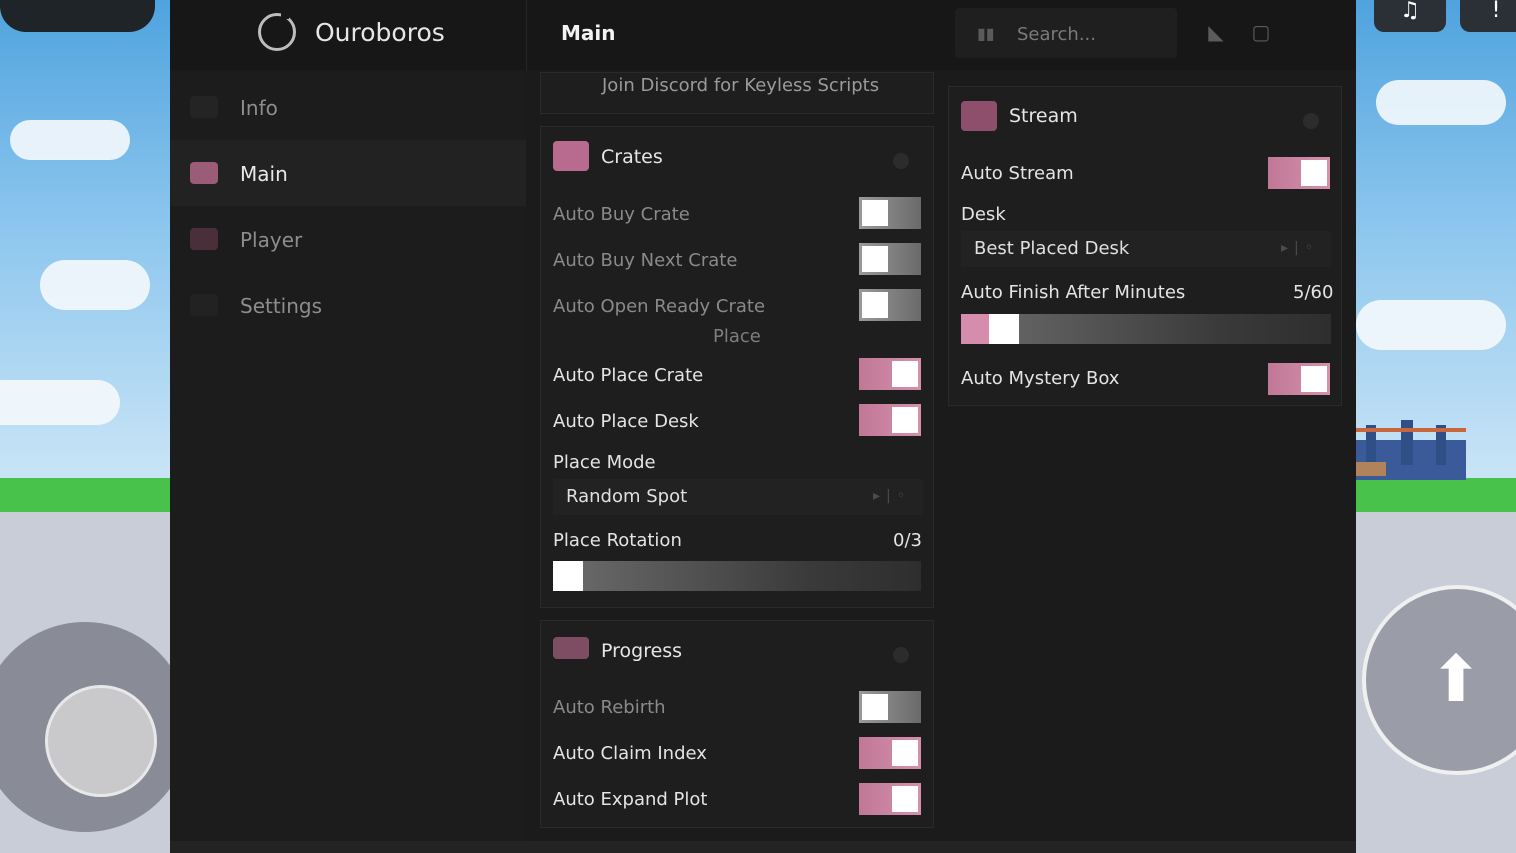 This screenshot has height=853, width=1516. Describe the element at coordinates (380, 32) in the screenshot. I see `app-name: Ouroboros` at that location.